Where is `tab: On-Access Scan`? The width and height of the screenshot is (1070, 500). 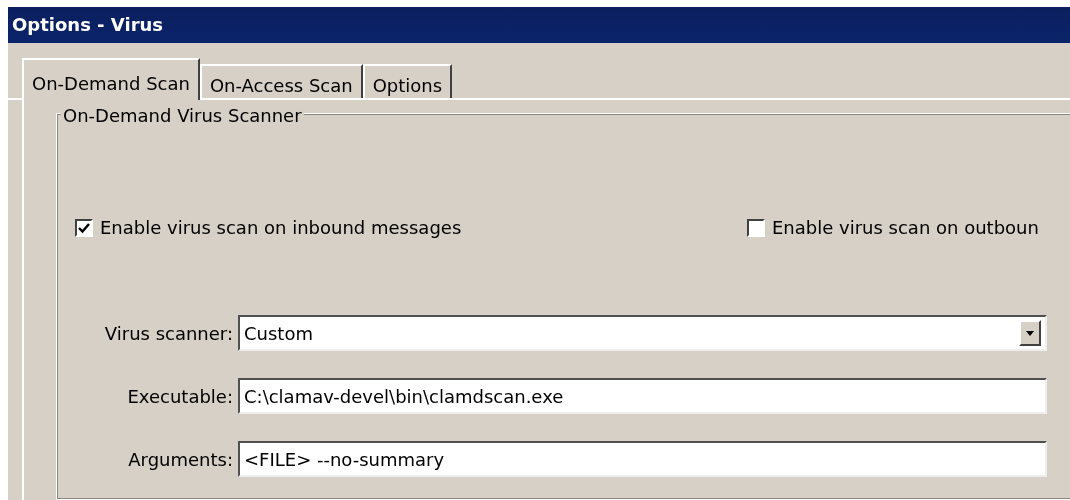 tab: On-Access Scan is located at coordinates (281, 81).